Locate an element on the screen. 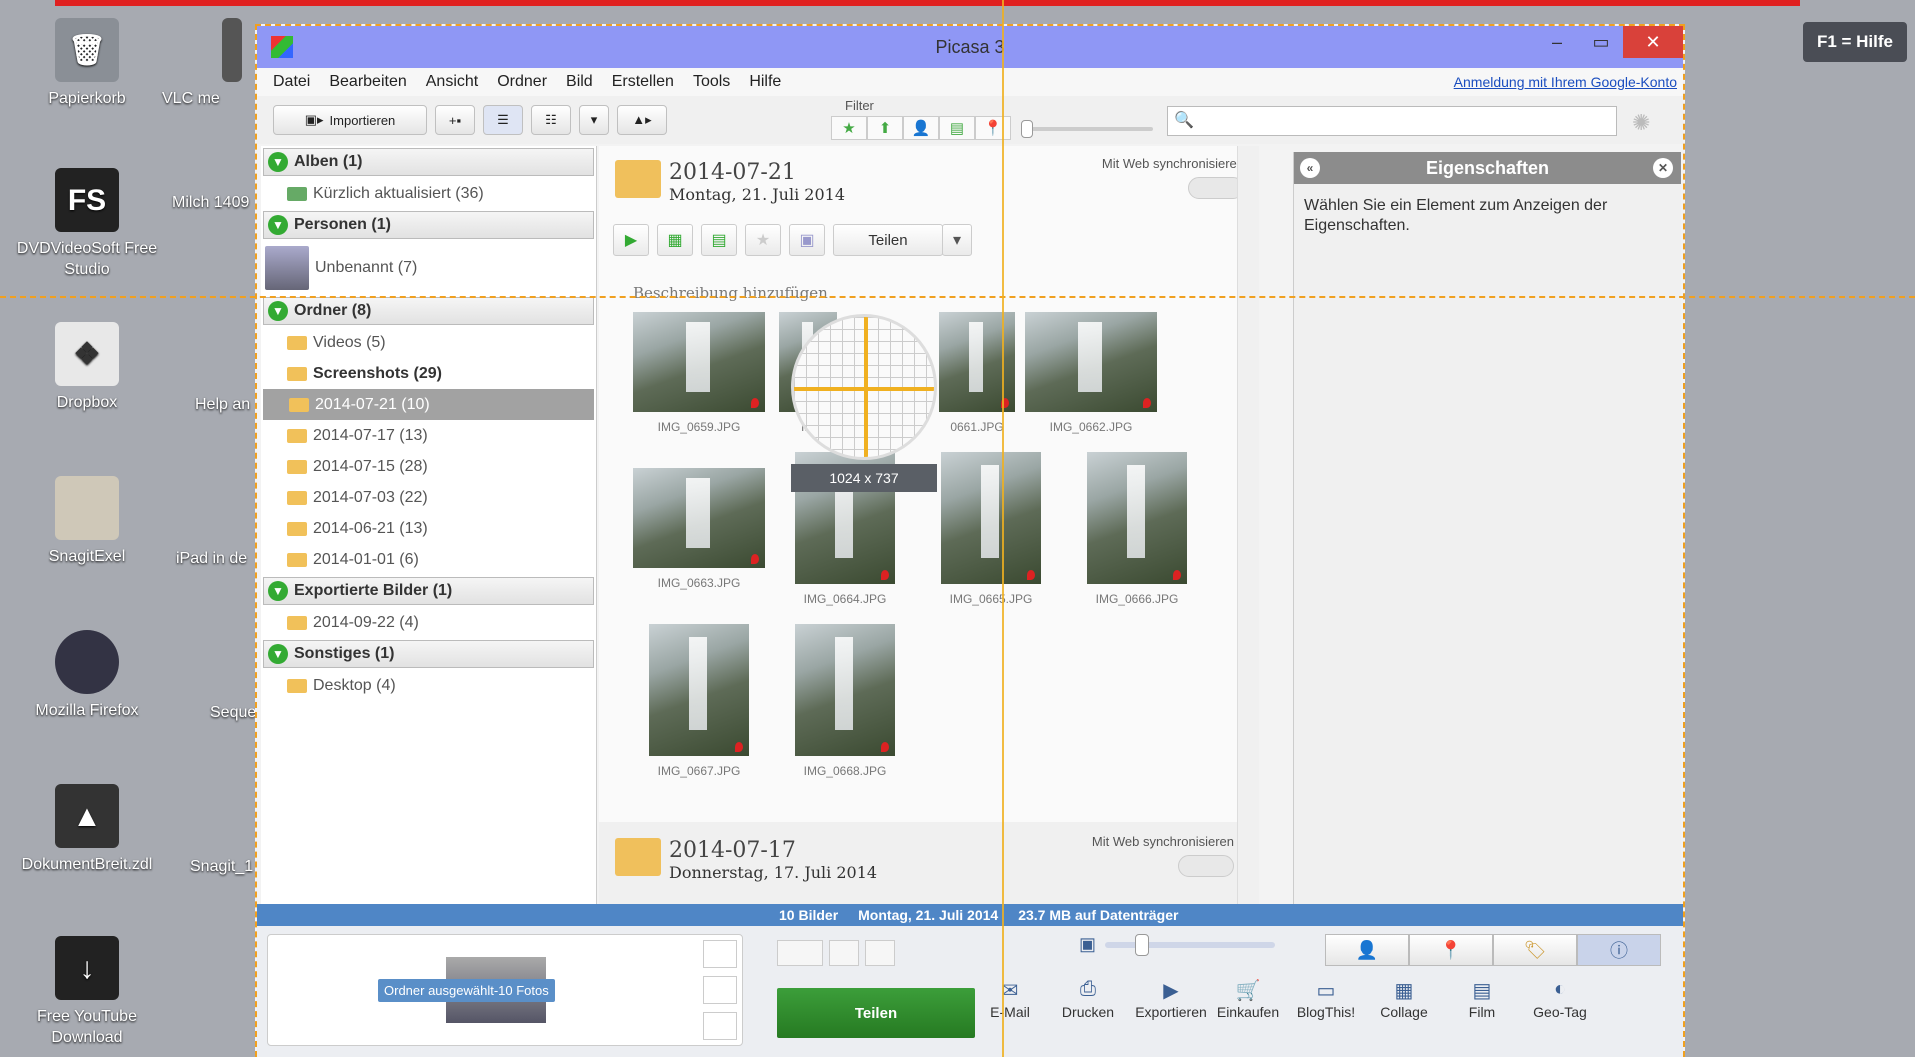  desktop-icon-dropbox: ❖ Dropbox is located at coordinates (87, 367).